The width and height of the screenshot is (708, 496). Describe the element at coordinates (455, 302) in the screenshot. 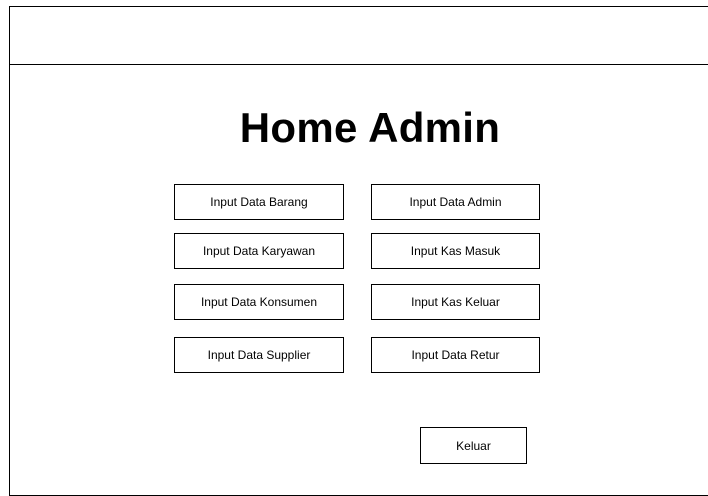

I see `input-kas-keluar-button: Input Kas Keluar` at that location.